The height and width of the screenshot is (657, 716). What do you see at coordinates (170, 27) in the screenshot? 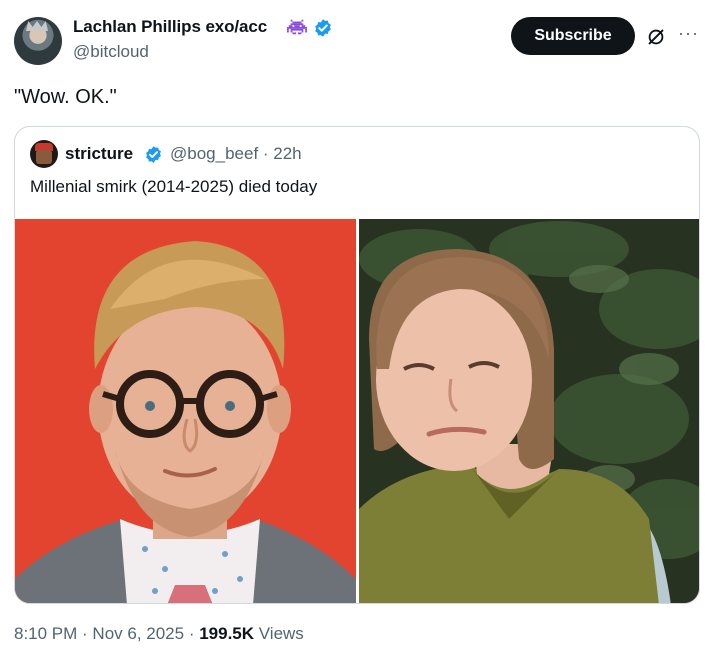
I see `author-name: Lachlan Phillips exo/acc` at bounding box center [170, 27].